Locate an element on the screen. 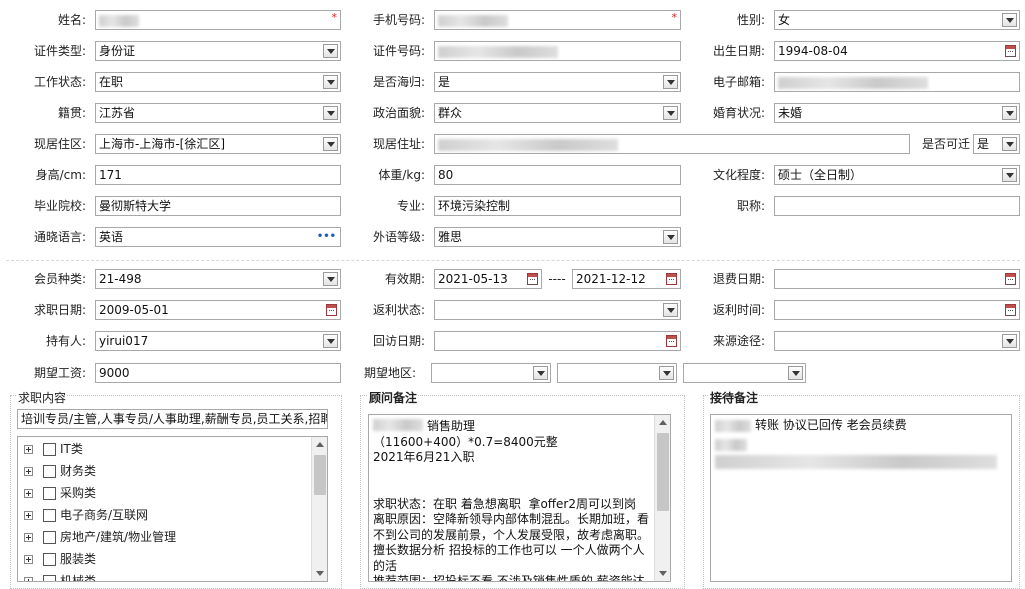 The width and height of the screenshot is (1025, 589). phone-input: * is located at coordinates (557, 20).